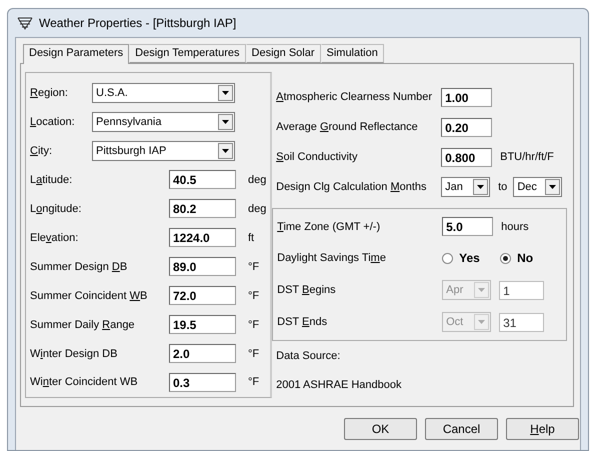 This screenshot has width=594, height=451. What do you see at coordinates (527, 157) in the screenshot?
I see `unit-label: BTU/hr/ft/F` at bounding box center [527, 157].